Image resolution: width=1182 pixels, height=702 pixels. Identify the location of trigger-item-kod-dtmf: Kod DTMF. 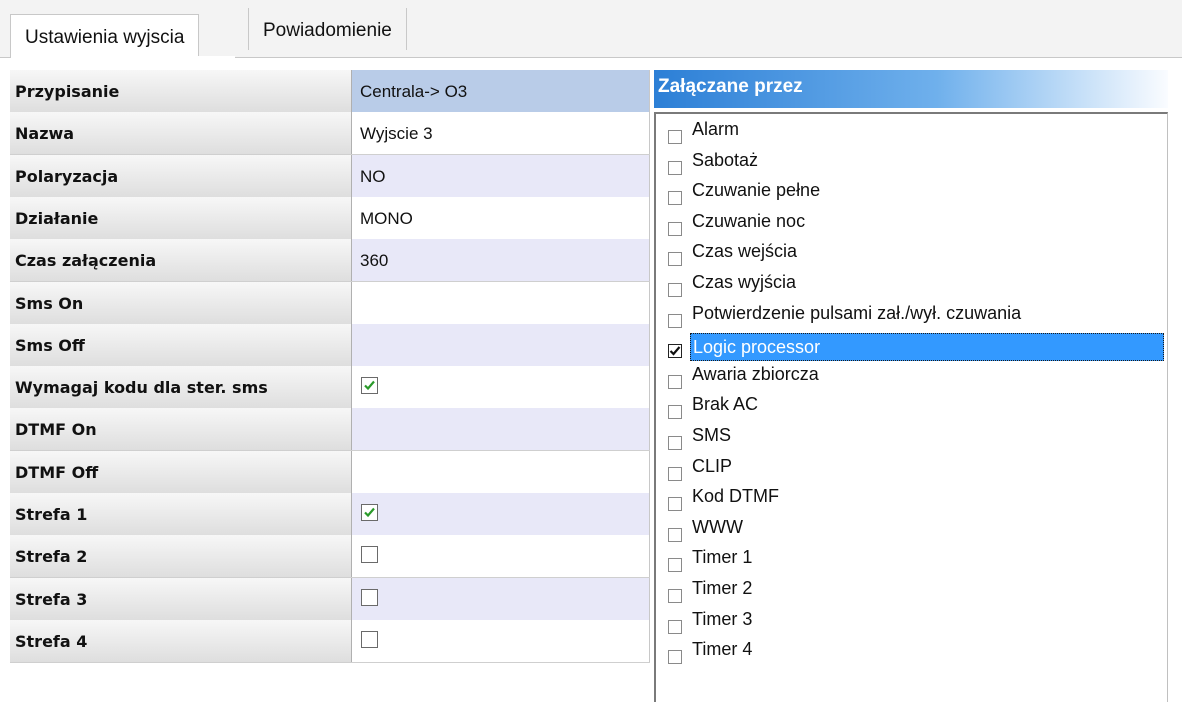
(918, 500).